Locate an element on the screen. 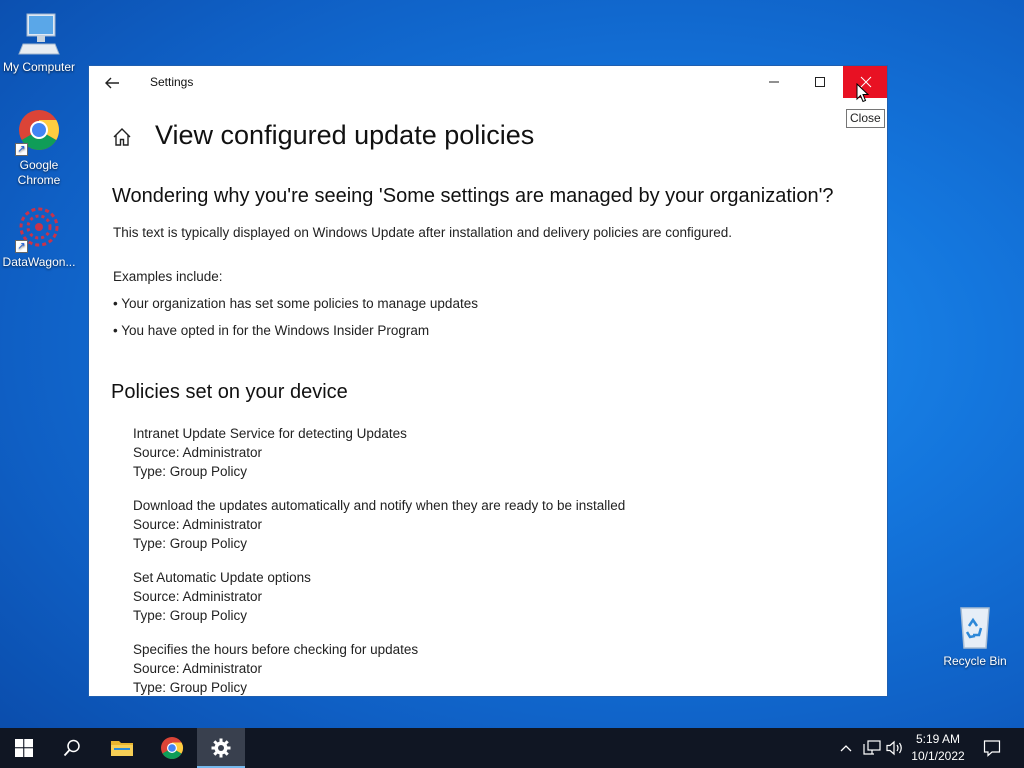 Image resolution: width=1024 pixels, height=768 pixels. close-tooltip: Close is located at coordinates (865, 118).